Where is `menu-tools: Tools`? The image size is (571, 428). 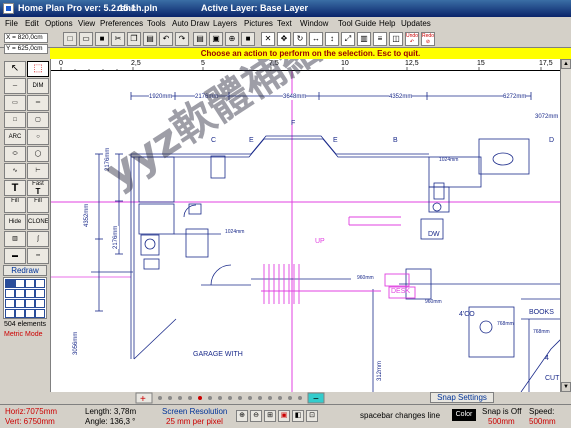
menu-tools: Tools is located at coordinates (156, 23).